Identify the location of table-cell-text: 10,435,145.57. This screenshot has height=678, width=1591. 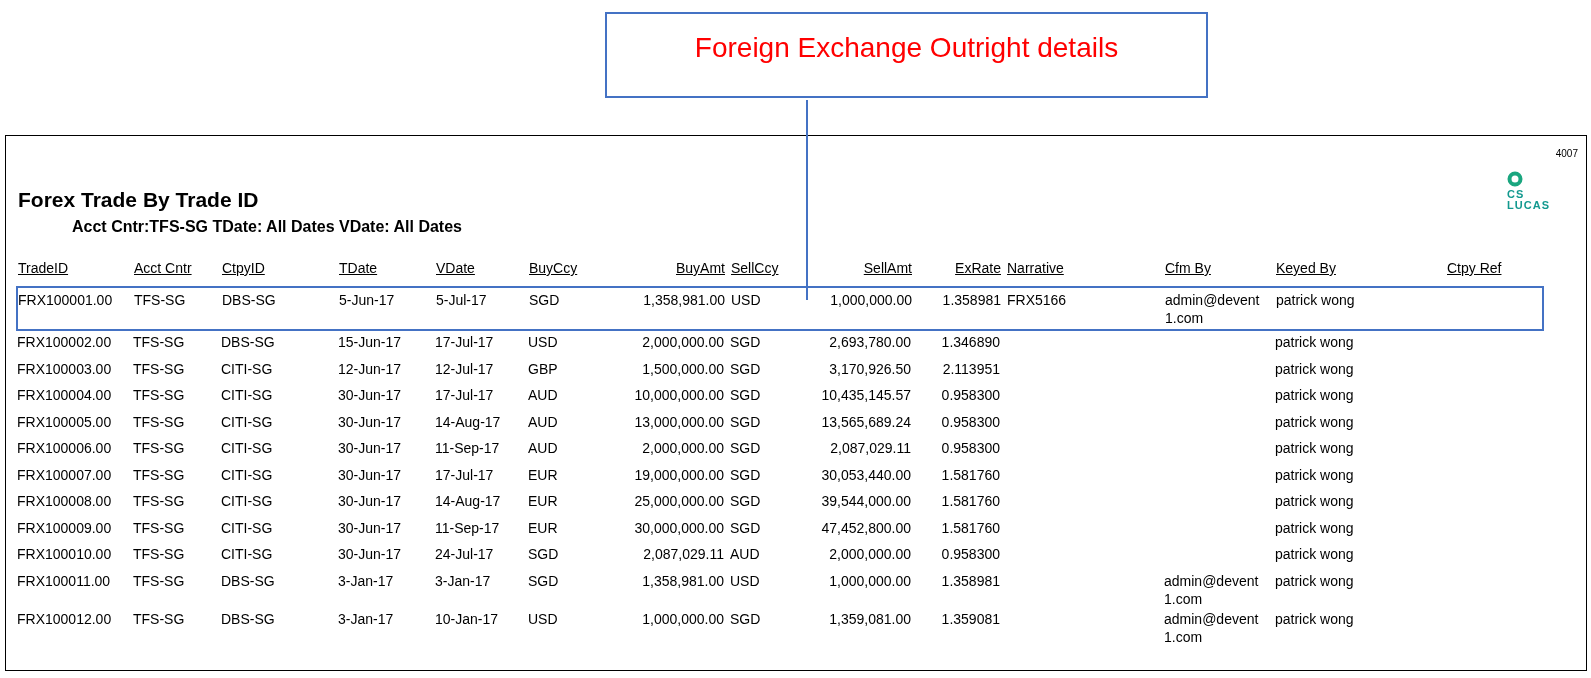
(866, 395).